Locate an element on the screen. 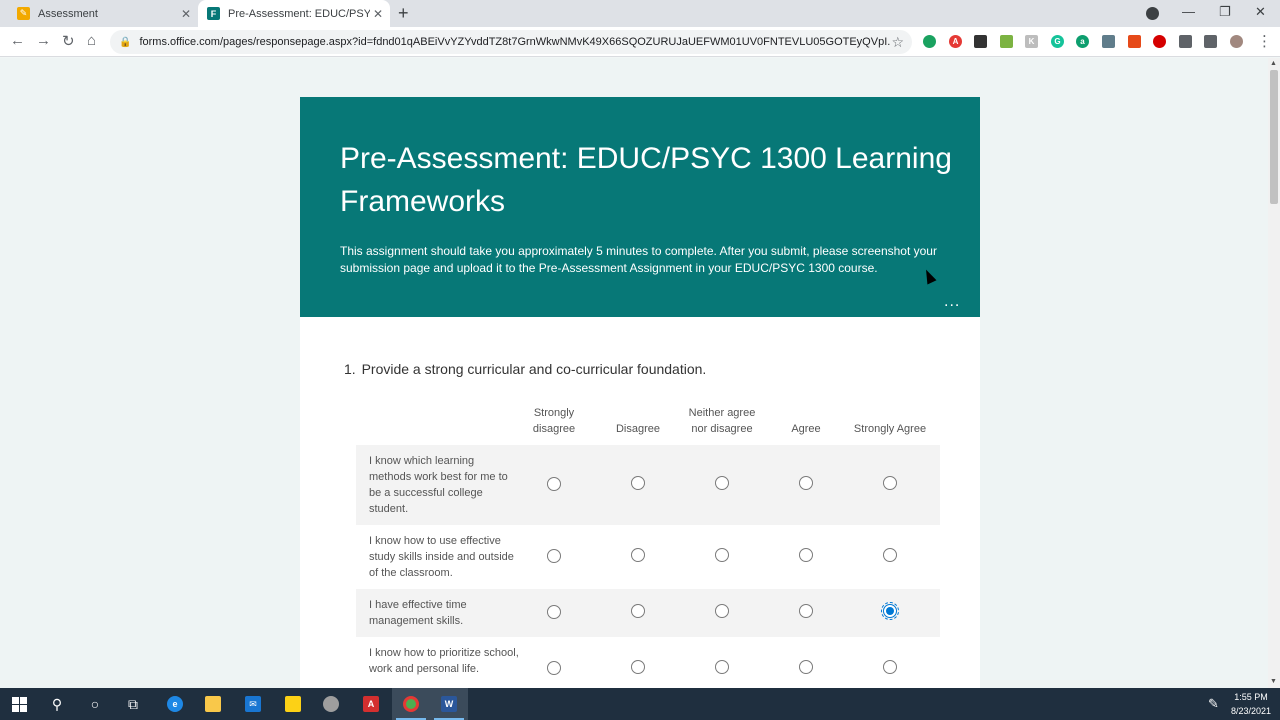 This screenshot has width=1280, height=720. extensions-puzzle-icon is located at coordinates (1185, 41).